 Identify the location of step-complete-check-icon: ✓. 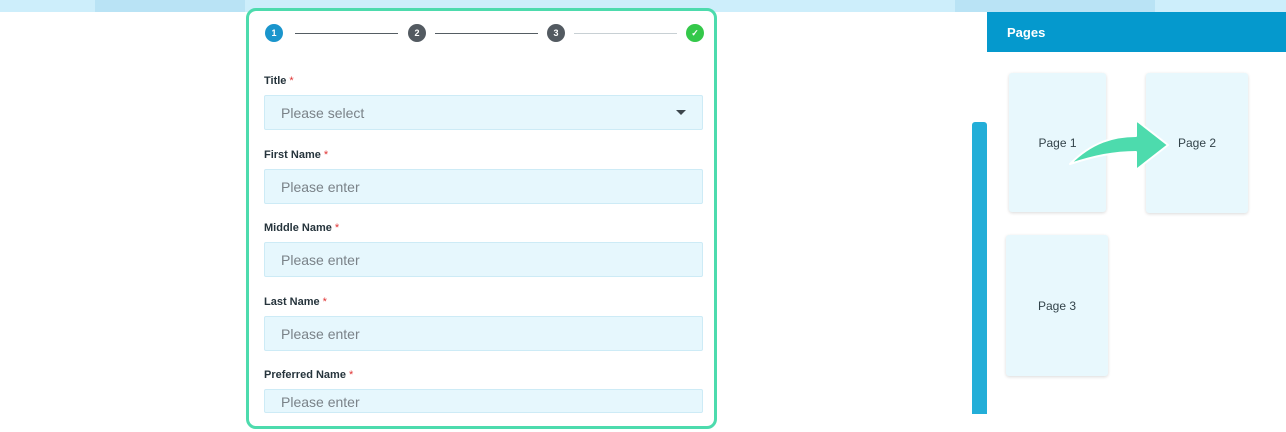
(695, 33).